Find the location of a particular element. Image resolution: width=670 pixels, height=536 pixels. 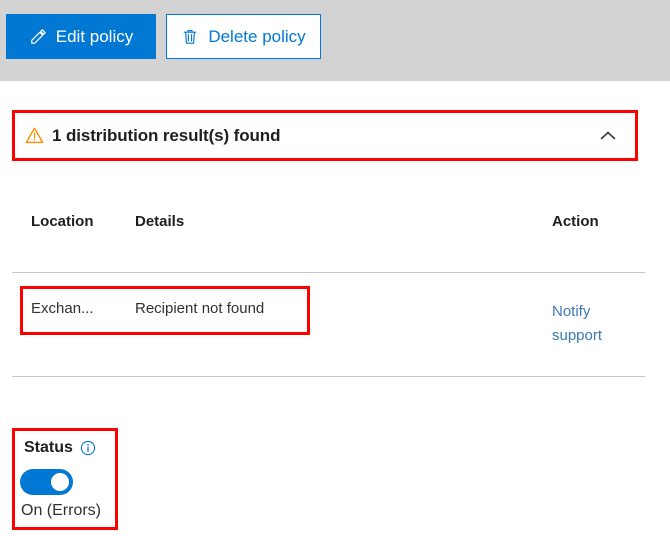

status-value: On (Errors) is located at coordinates (61, 510).